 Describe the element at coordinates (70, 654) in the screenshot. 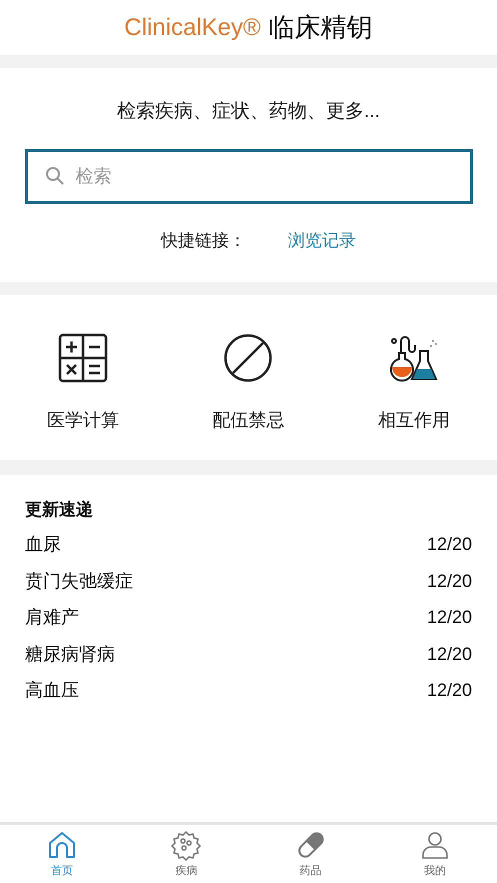

I see `disease-name: 糖尿病肾病` at that location.